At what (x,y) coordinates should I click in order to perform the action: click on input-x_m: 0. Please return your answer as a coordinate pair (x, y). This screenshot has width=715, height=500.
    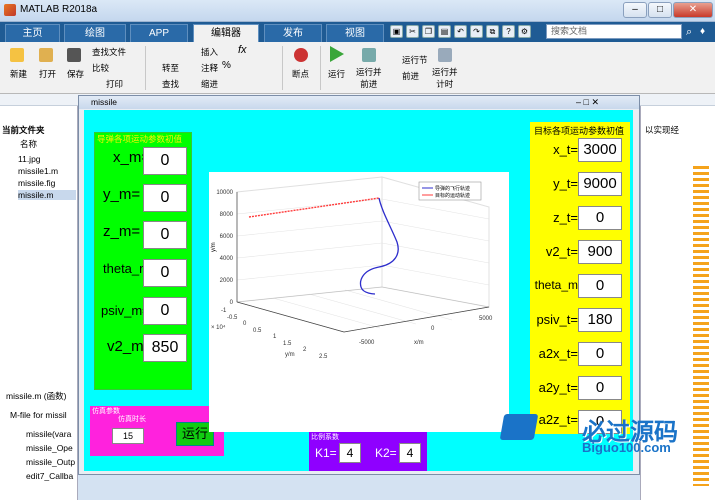
    Looking at the image, I should click on (165, 161).